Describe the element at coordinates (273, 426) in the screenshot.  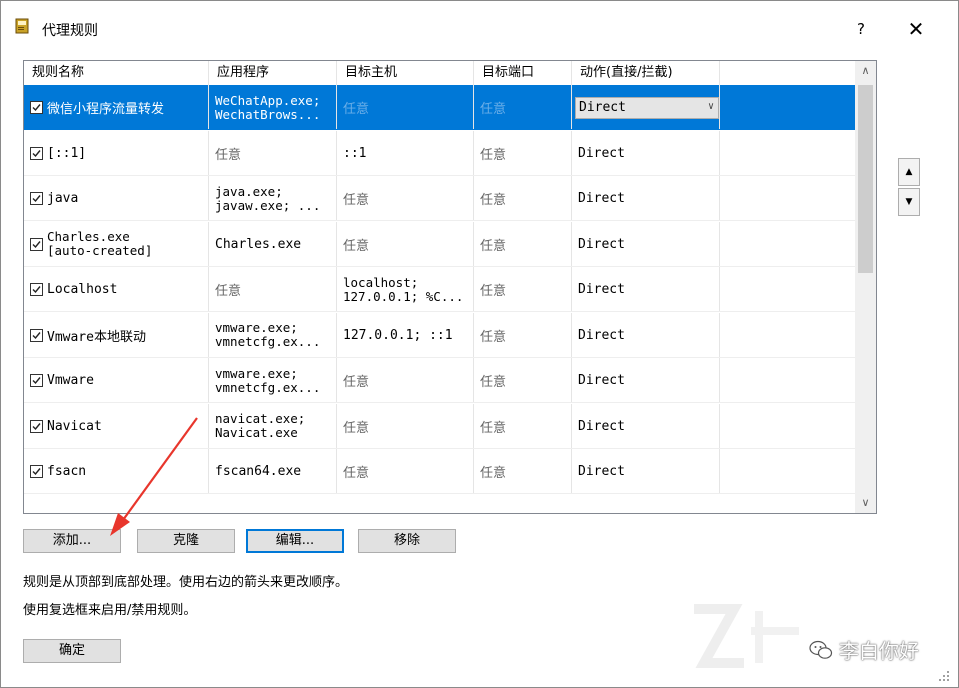
I see `rule-app-cell: navicat.exe; Navicat.exe` at that location.